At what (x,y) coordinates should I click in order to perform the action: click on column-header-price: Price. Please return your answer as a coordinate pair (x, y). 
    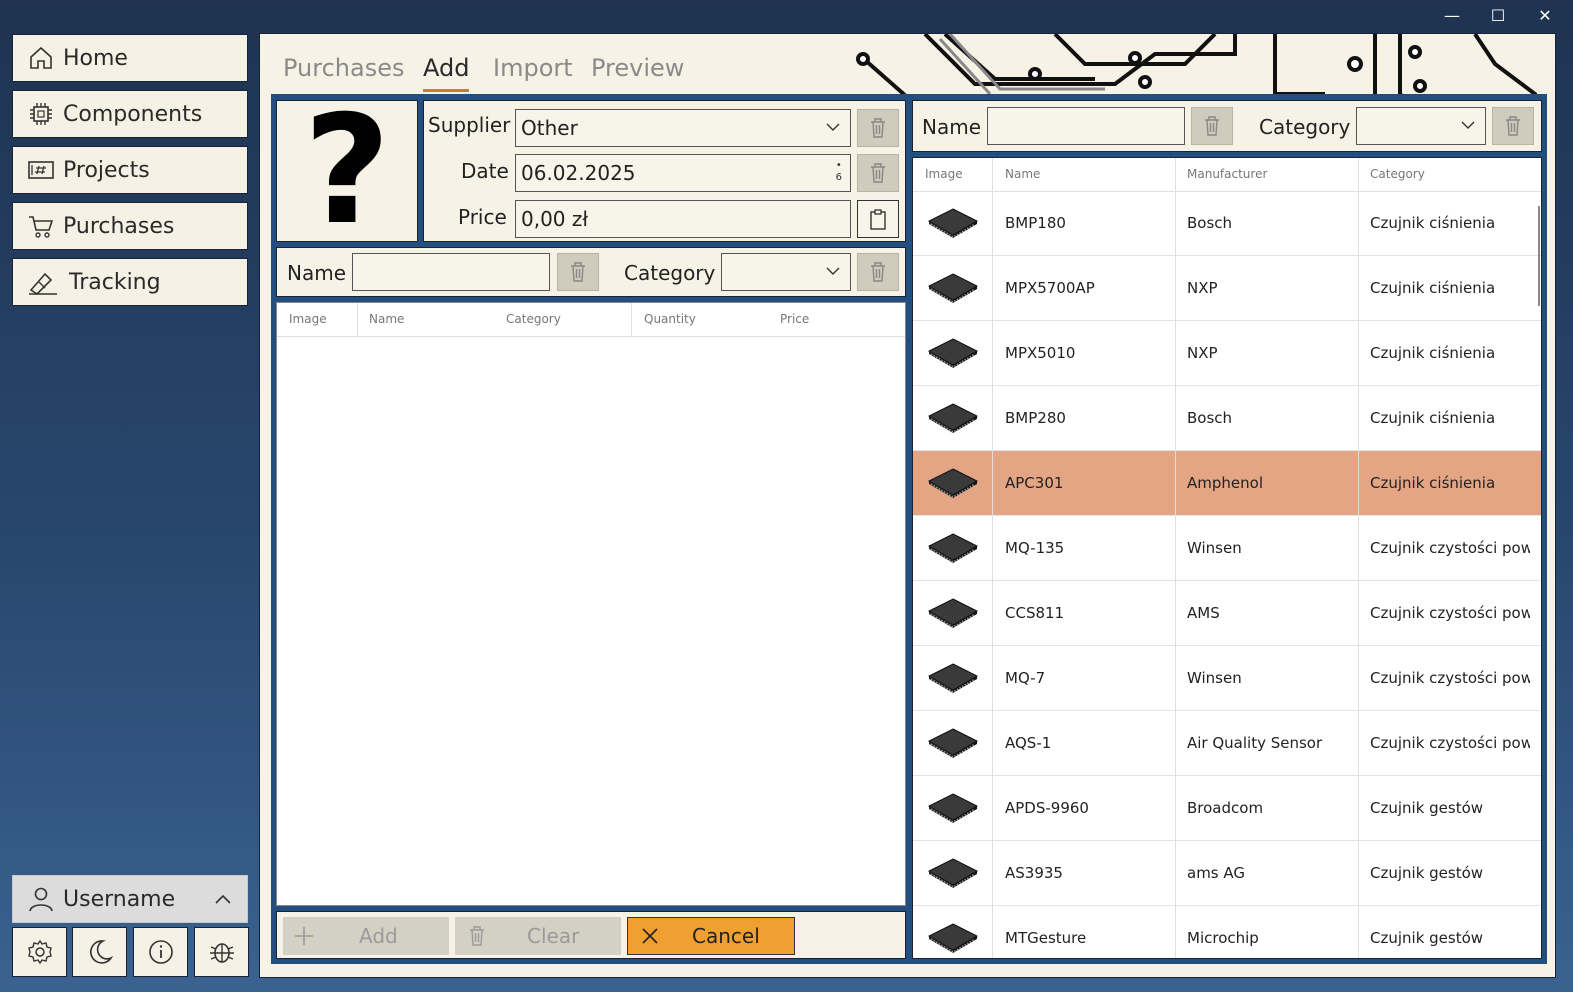
    Looking at the image, I should click on (794, 319).